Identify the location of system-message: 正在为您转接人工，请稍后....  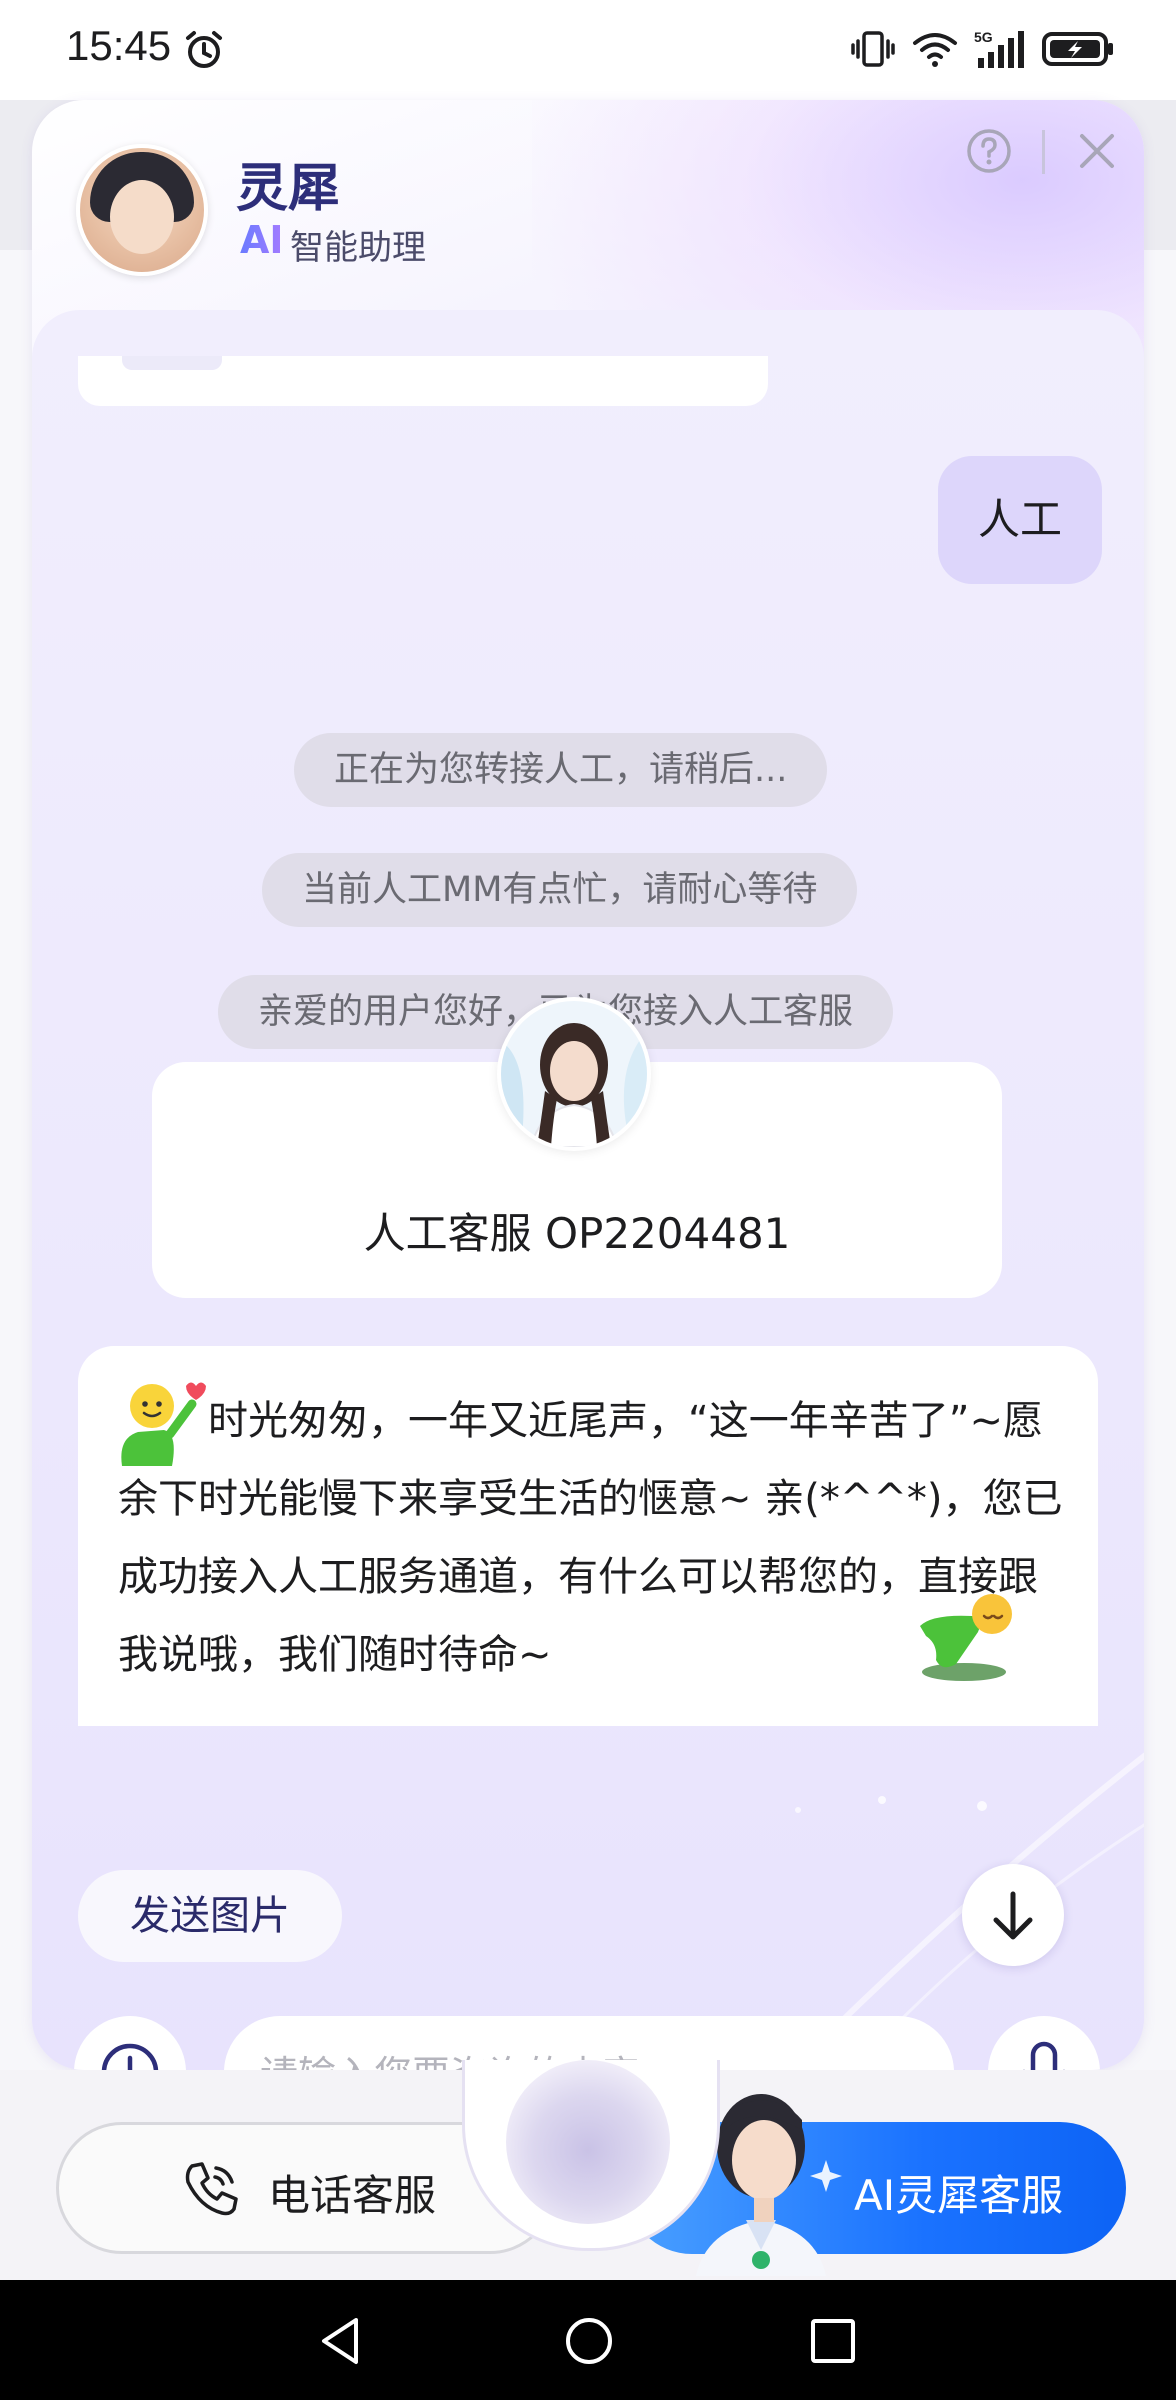
(561, 770).